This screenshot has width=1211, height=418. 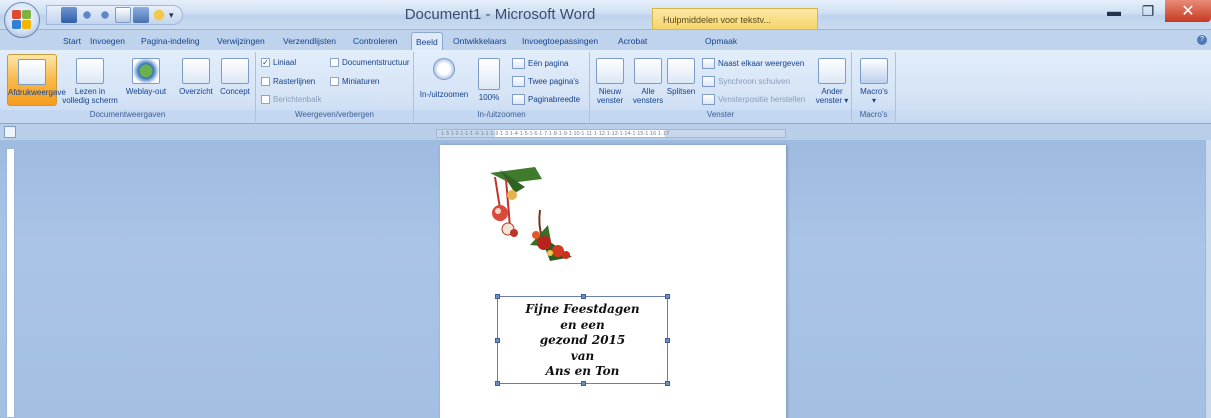 What do you see at coordinates (753, 63) in the screenshot?
I see `naast-elkaar-button: Naast elkaar weergeven` at bounding box center [753, 63].